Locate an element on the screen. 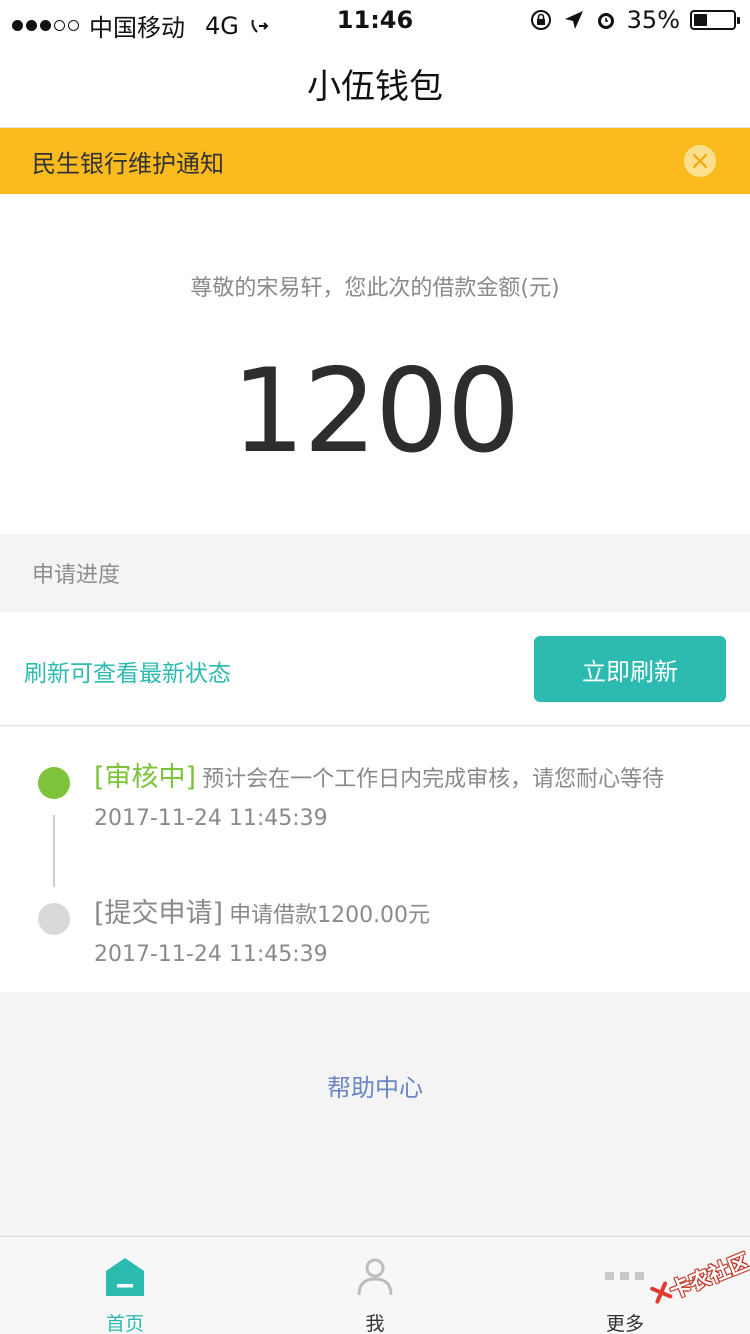 Image resolution: width=750 pixels, height=1334 pixels. refresh-row: 刷新可查看最新状态 立即刷新 is located at coordinates (375, 669).